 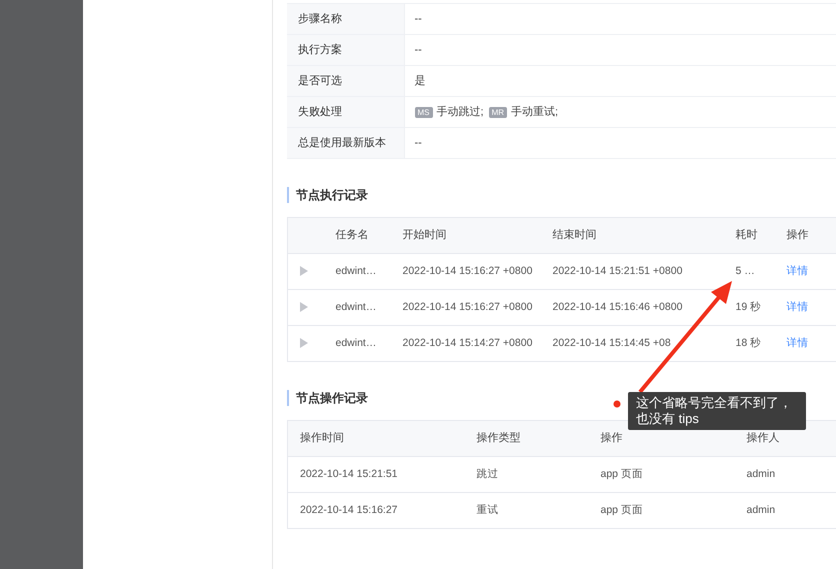 I want to click on end-time: 2022-10-14 15:16:46 +0800, so click(x=617, y=306).